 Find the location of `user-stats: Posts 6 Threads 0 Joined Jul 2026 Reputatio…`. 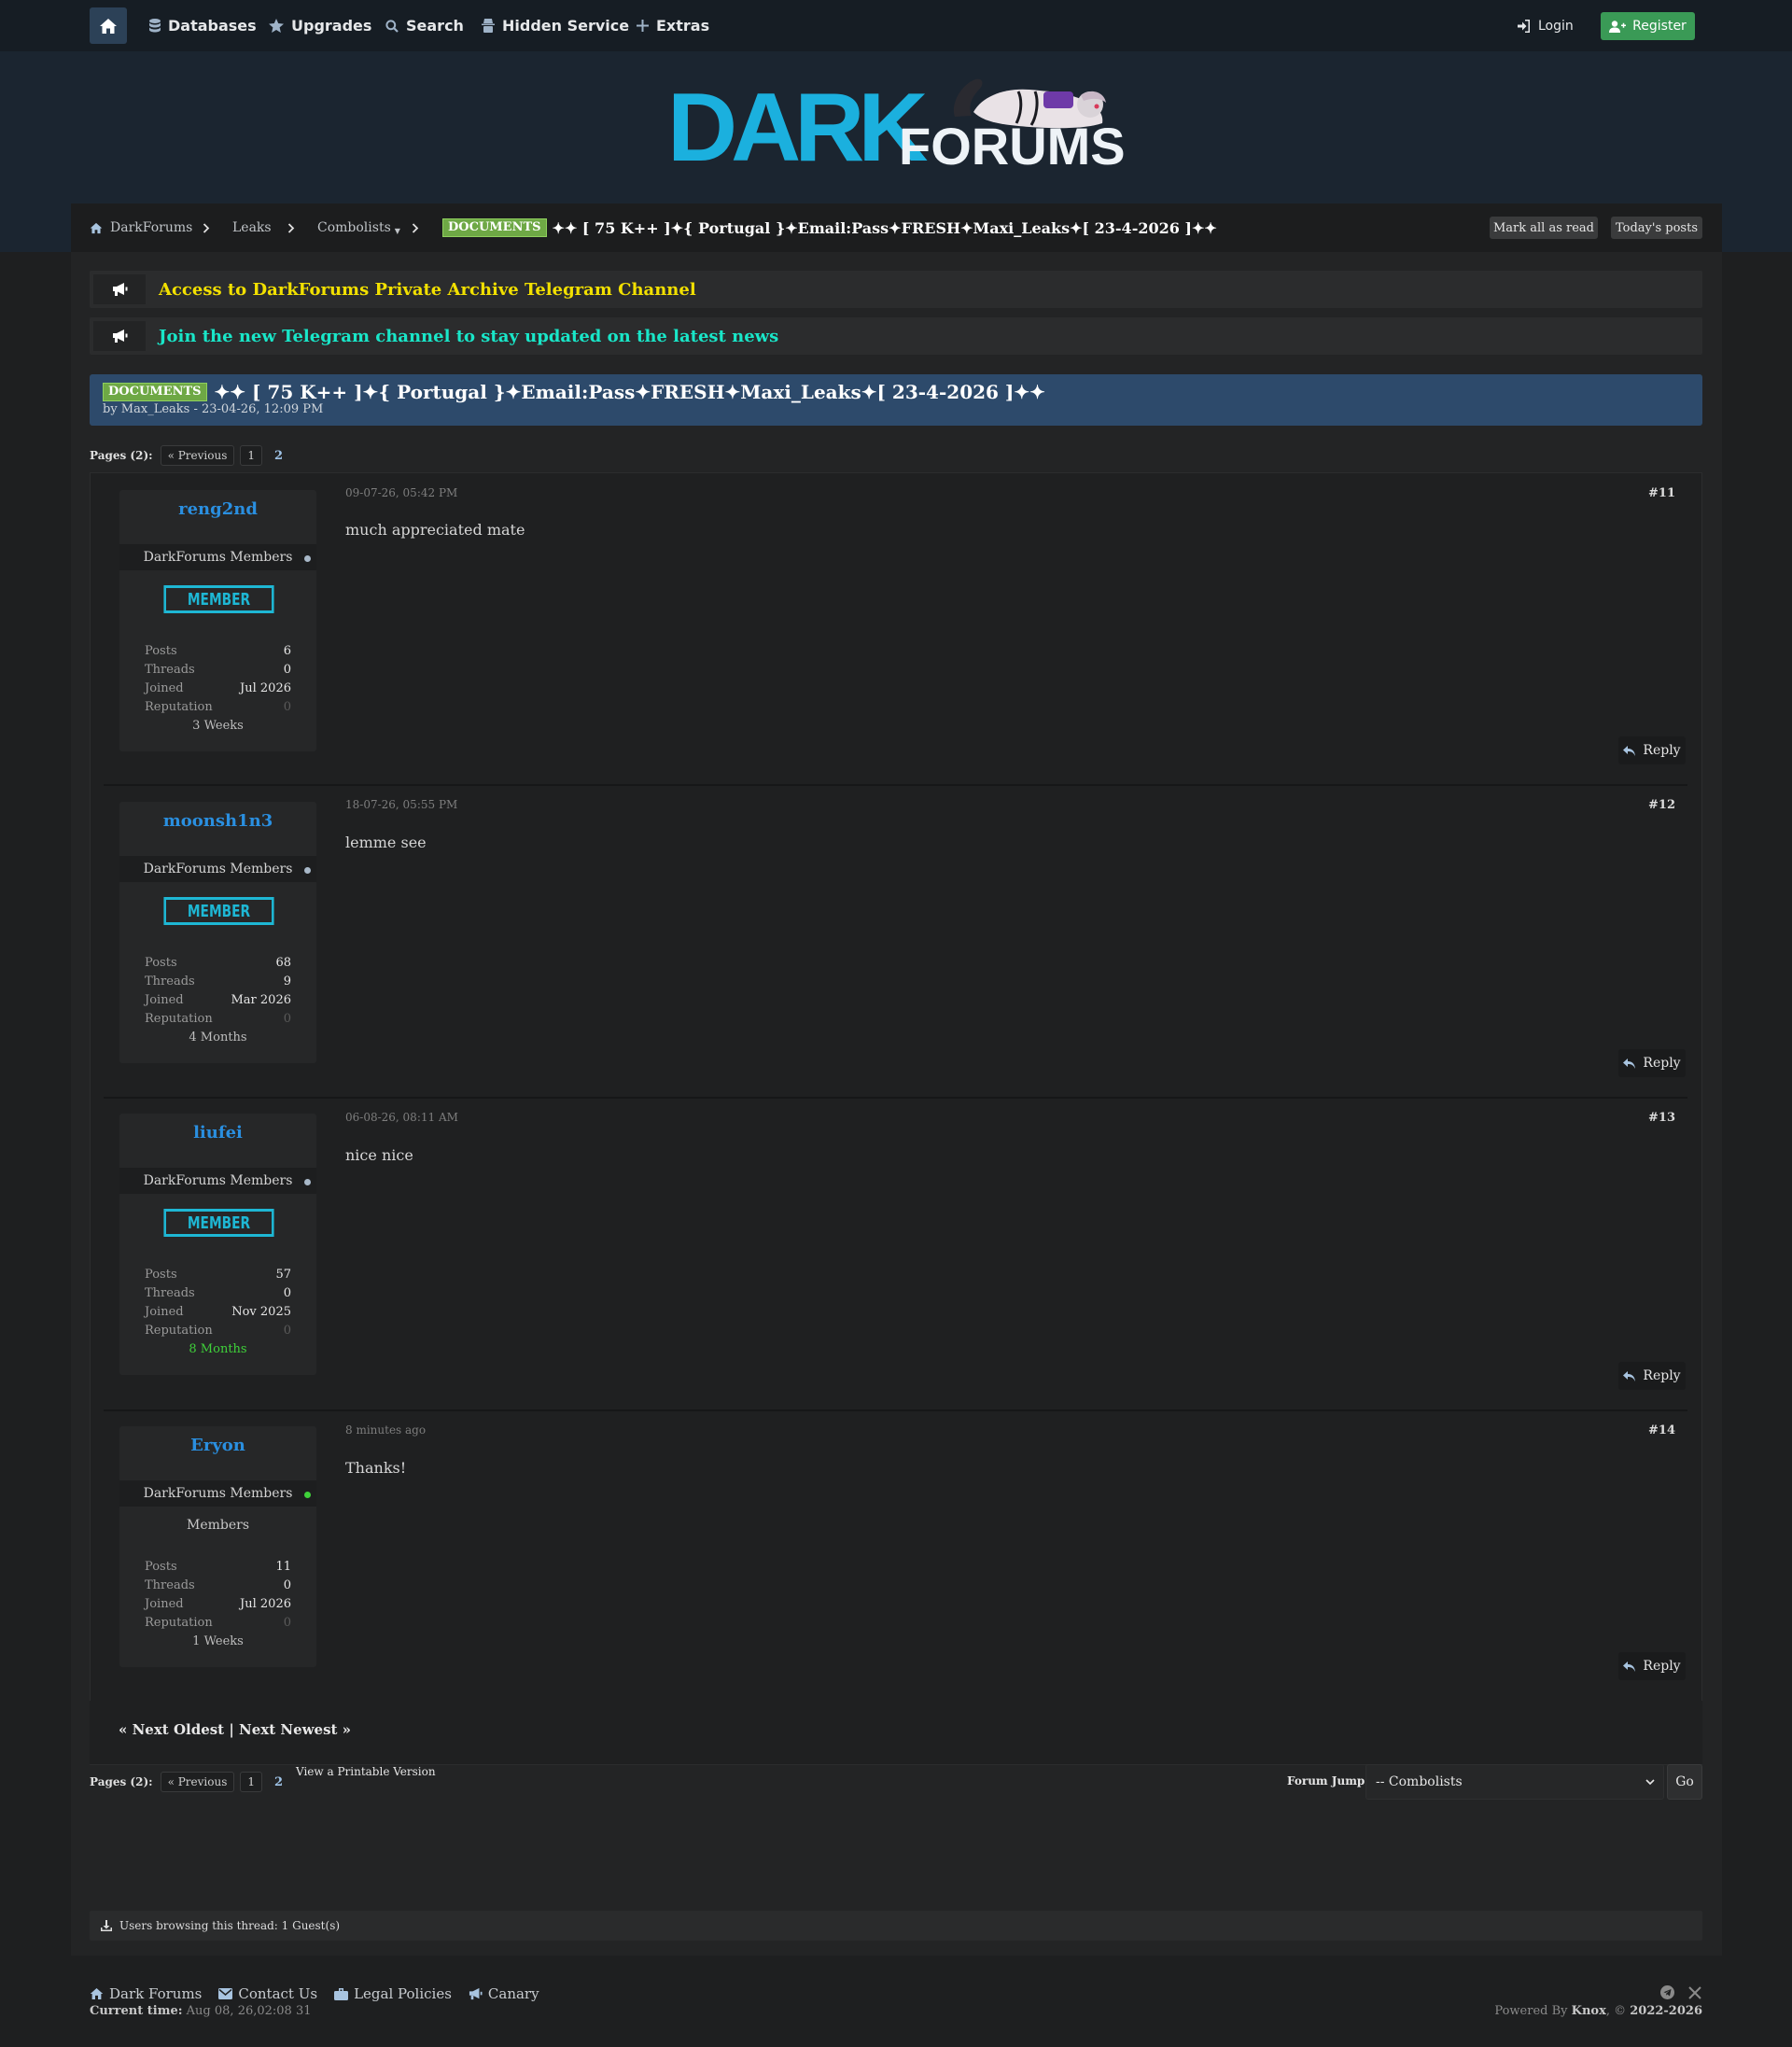

user-stats: Posts 6 Threads 0 Joined Jul 2026 Reputatio… is located at coordinates (218, 678).